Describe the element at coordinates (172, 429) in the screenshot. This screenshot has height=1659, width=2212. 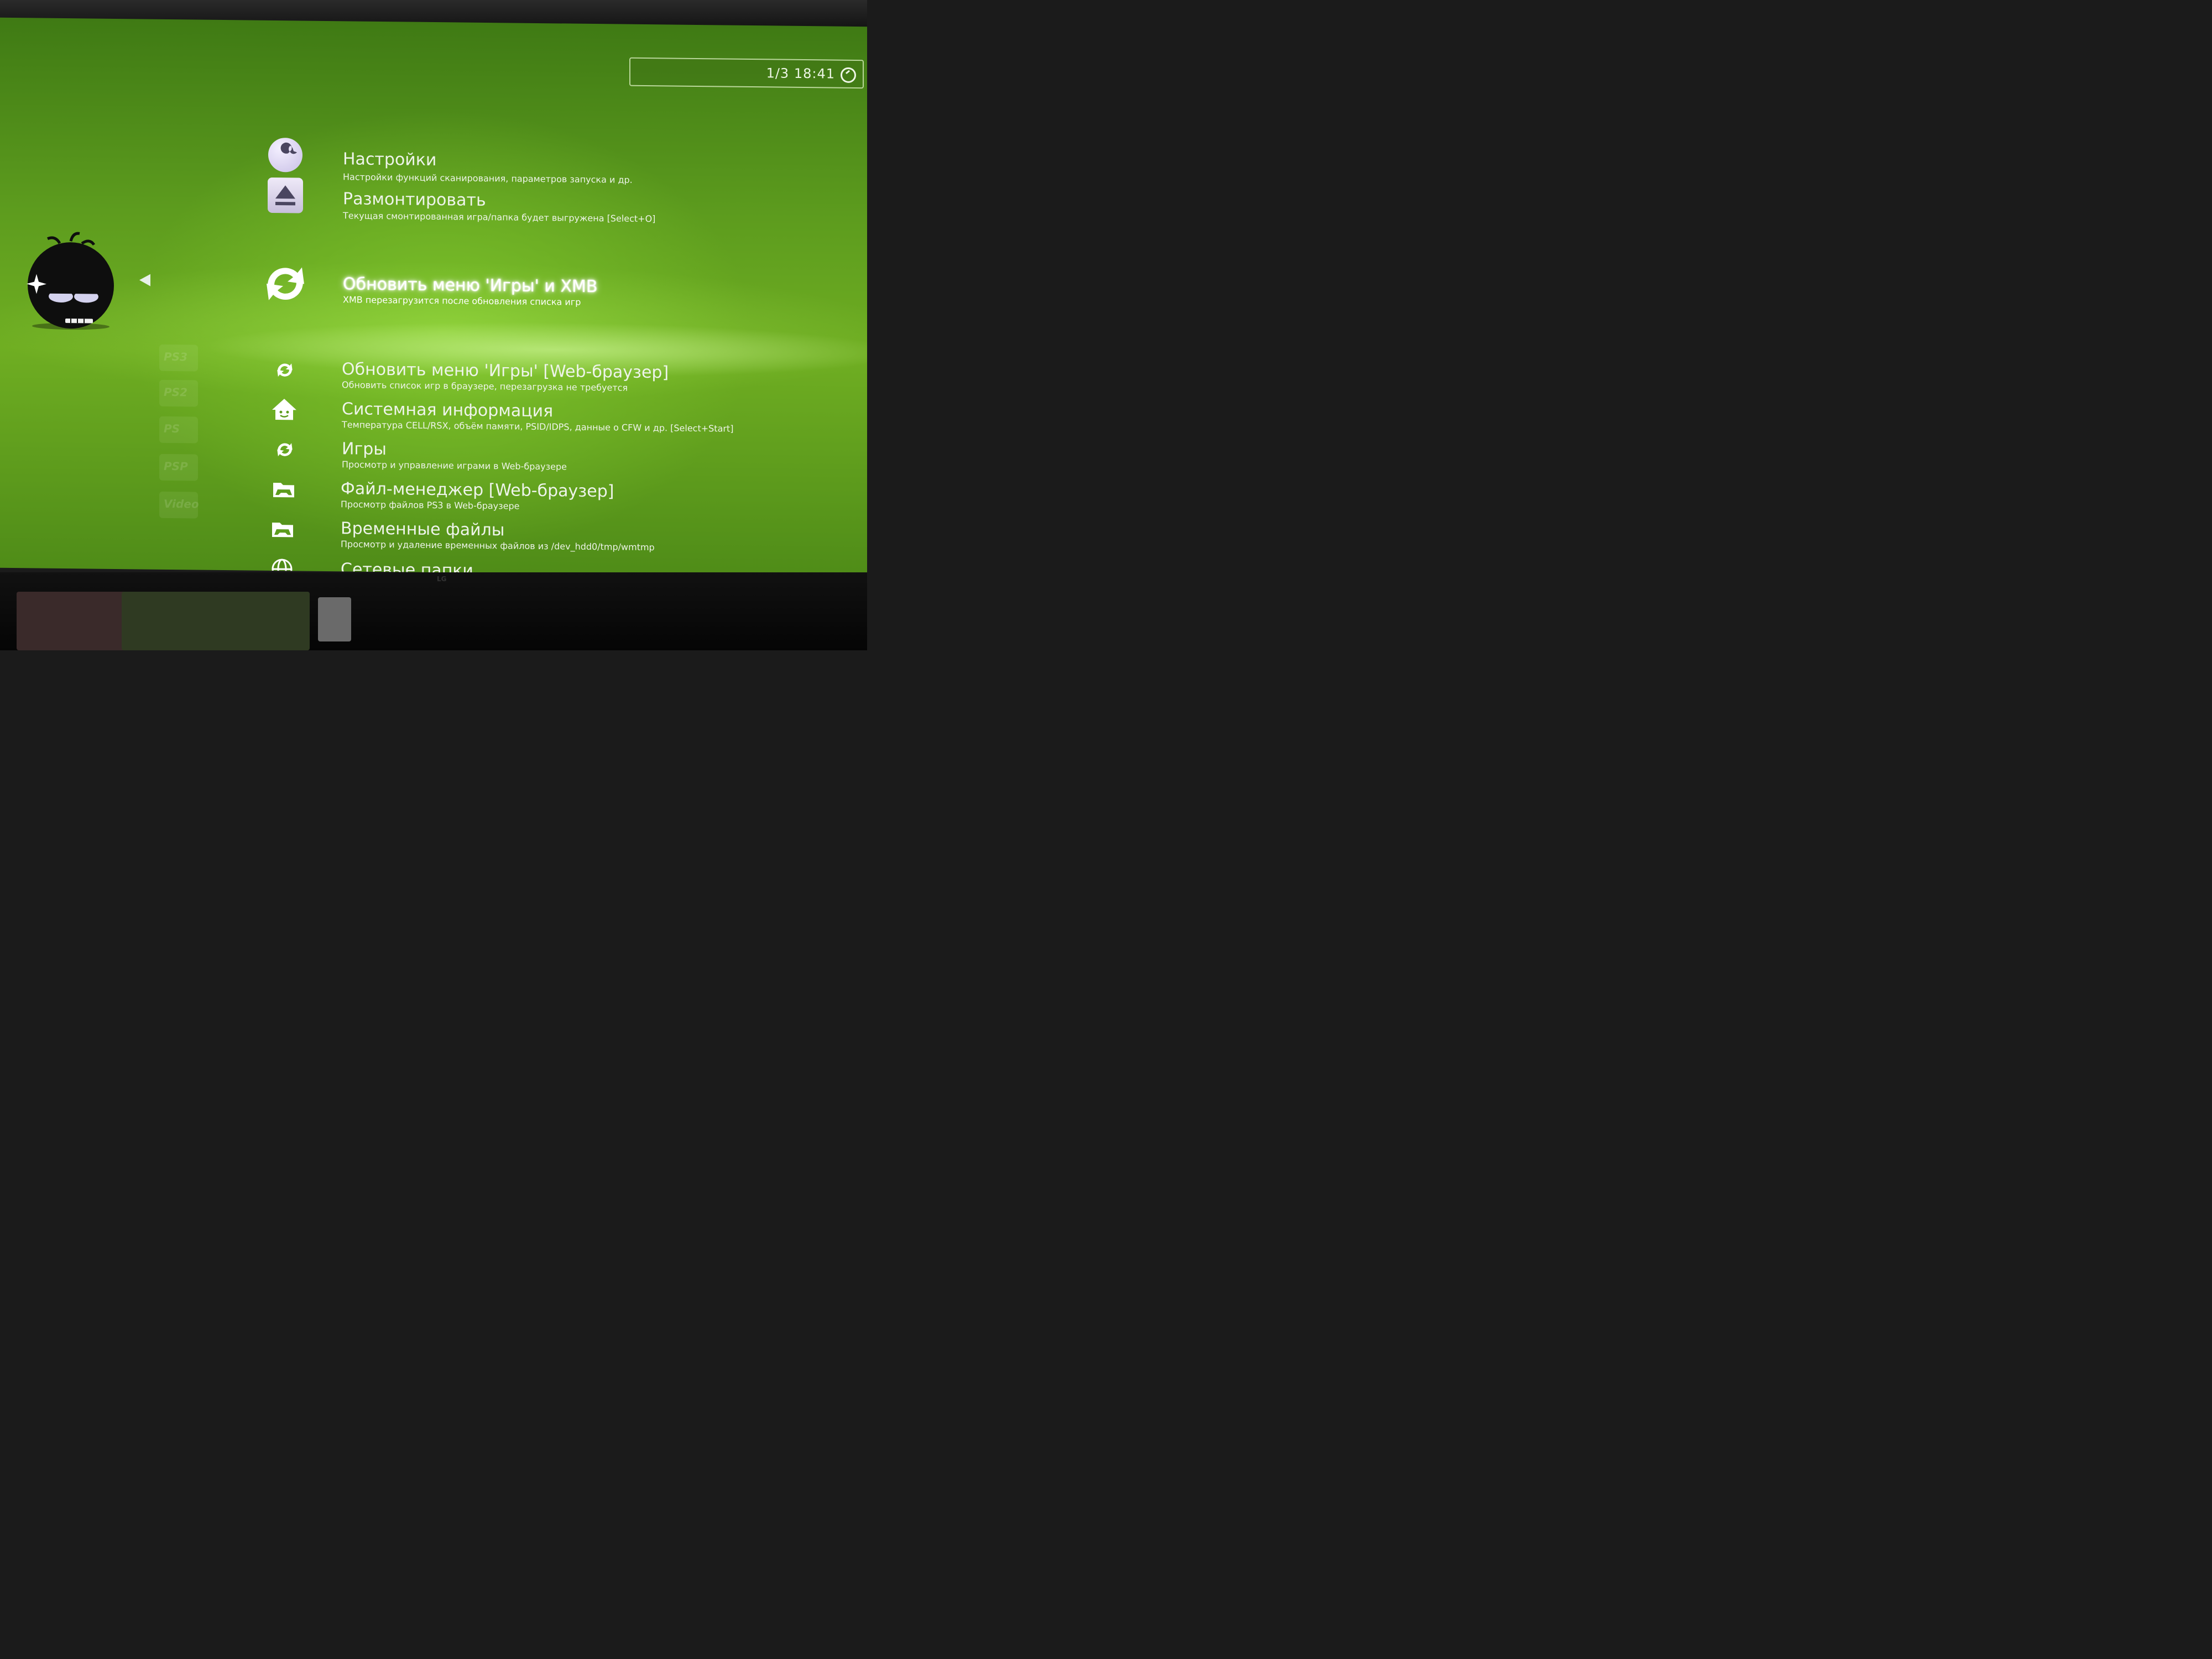
I see `folder-label: PS` at that location.